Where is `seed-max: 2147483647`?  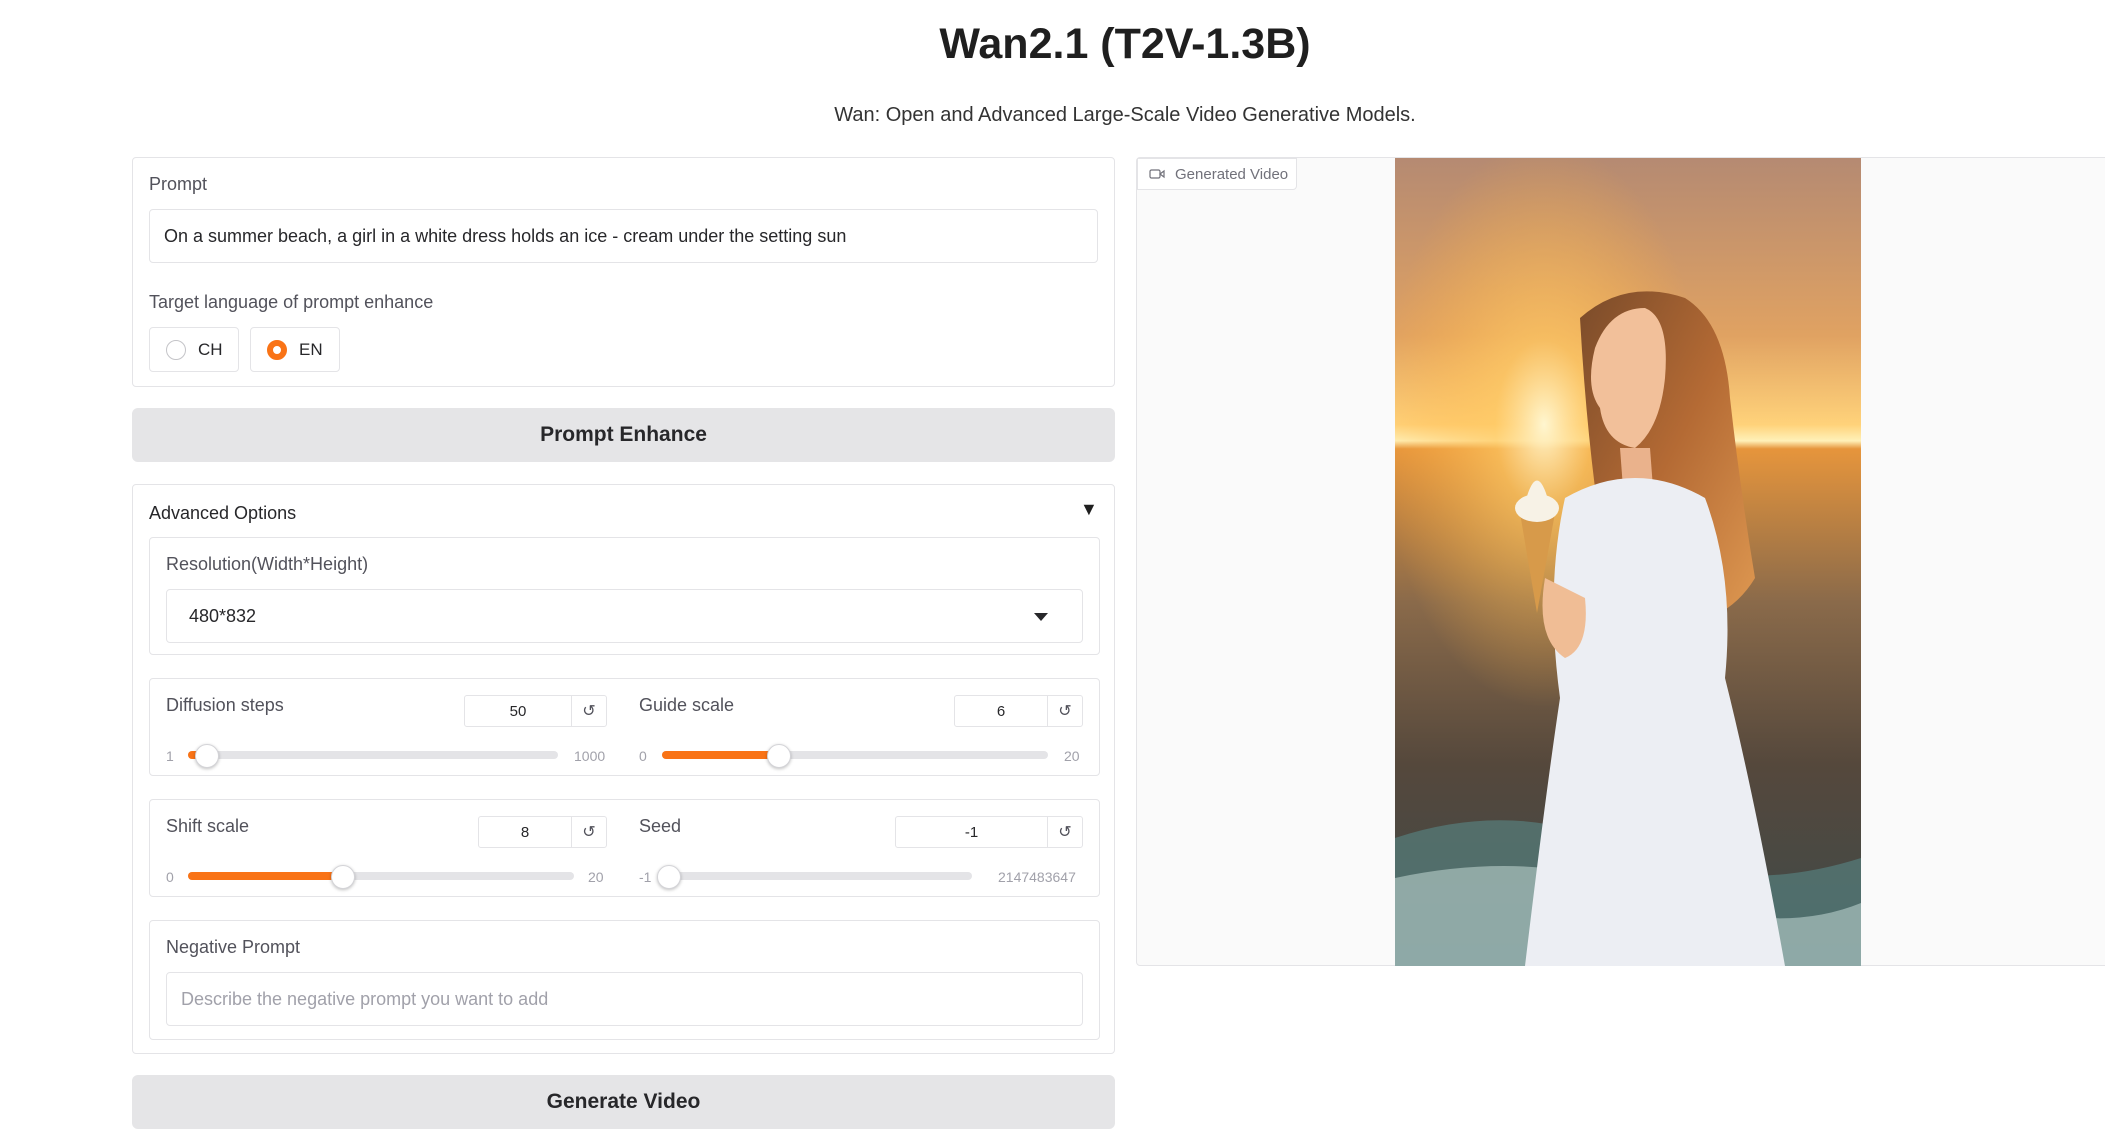 seed-max: 2147483647 is located at coordinates (1037, 877).